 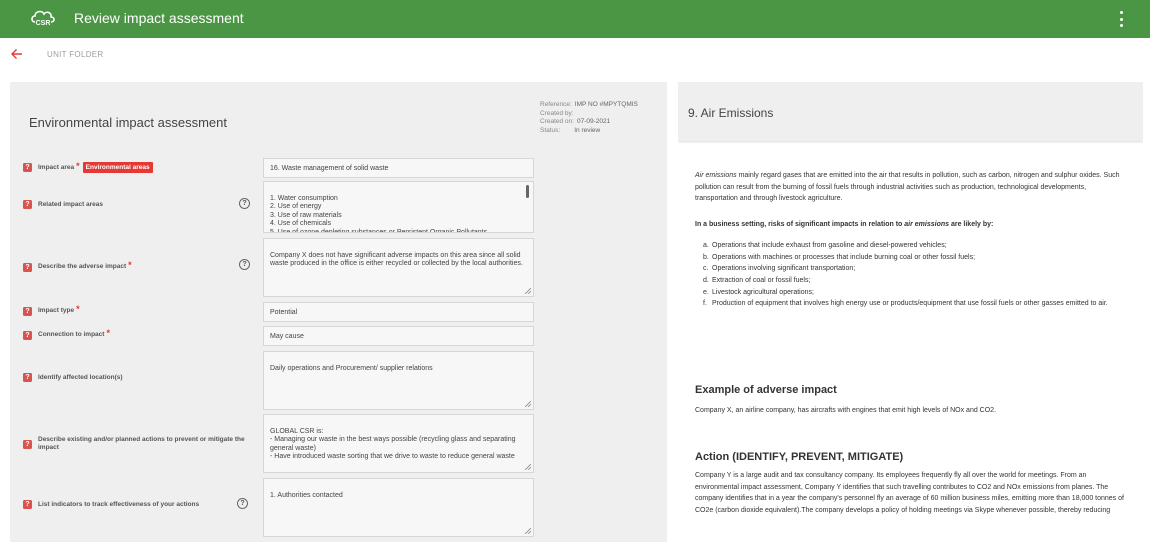 I want to click on guidance-title: 9. Air Emissions, so click(x=731, y=113).